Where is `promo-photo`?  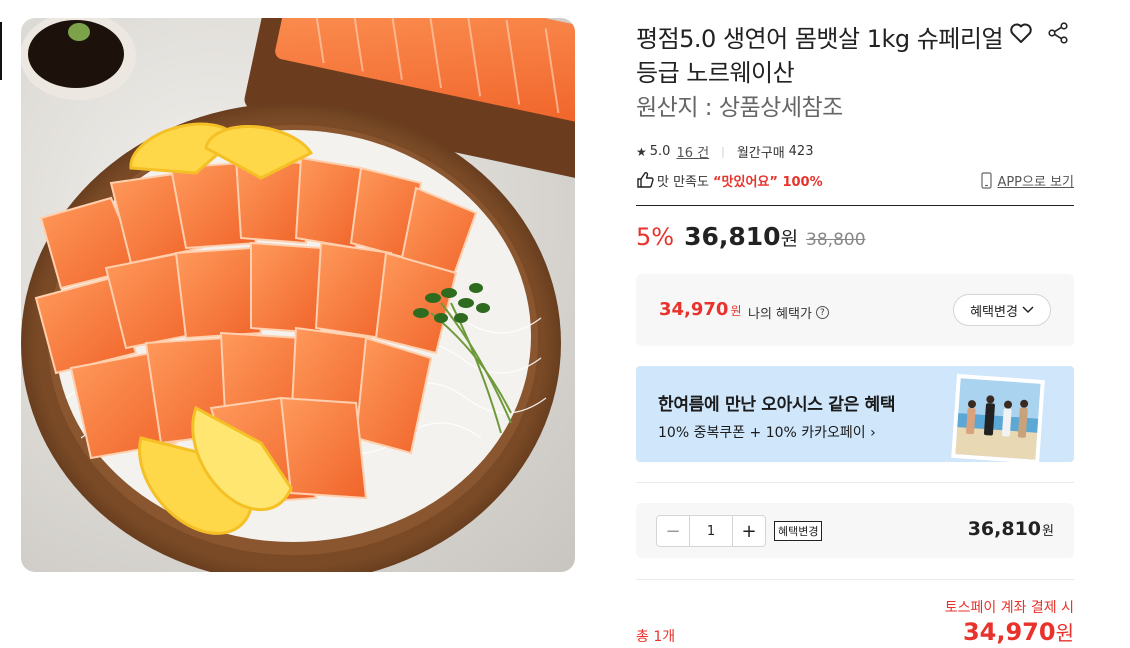
promo-photo is located at coordinates (998, 418).